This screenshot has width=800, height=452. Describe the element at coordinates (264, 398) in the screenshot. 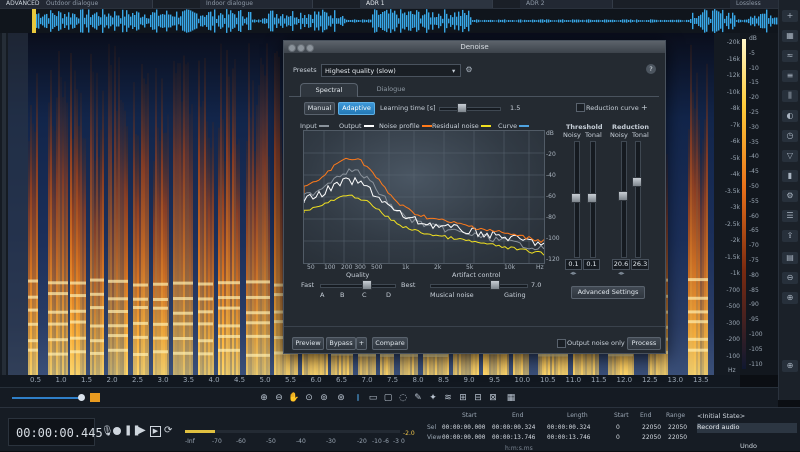

I see `zoom-in-tool-icon: ⊕` at that location.